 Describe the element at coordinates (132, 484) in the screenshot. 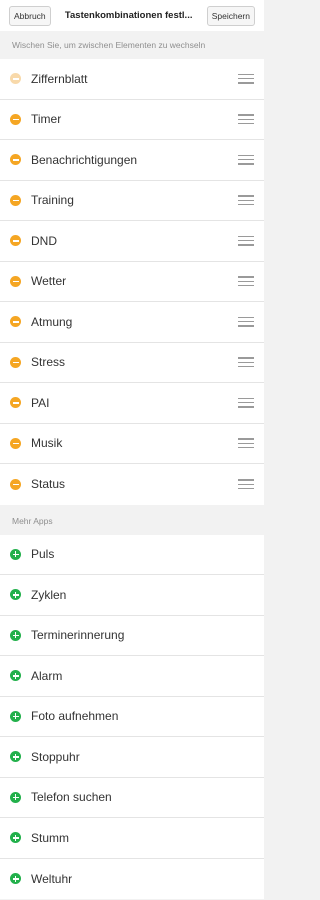

I see `shortcut-row: Status` at that location.